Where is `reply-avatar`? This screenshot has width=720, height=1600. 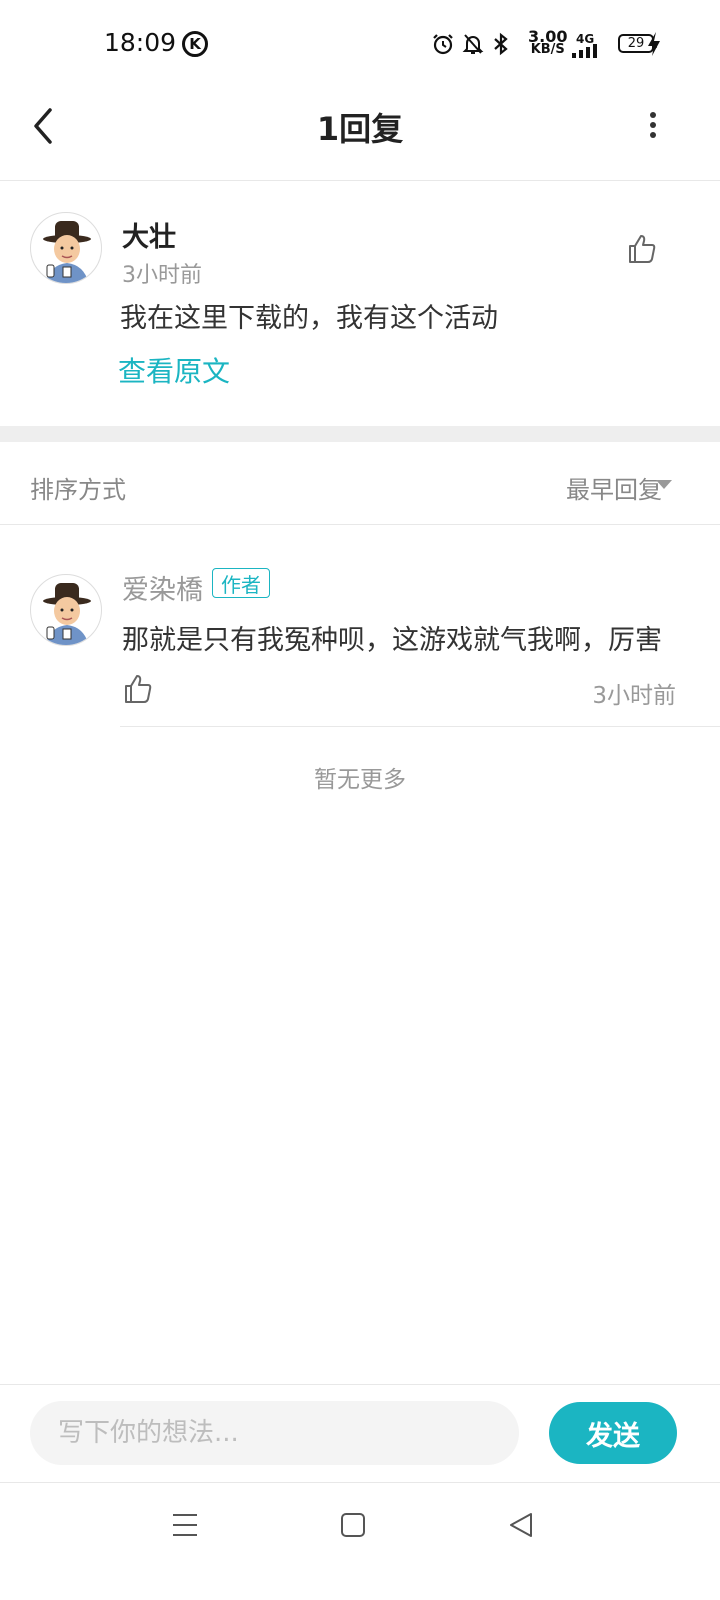
reply-avatar is located at coordinates (66, 610).